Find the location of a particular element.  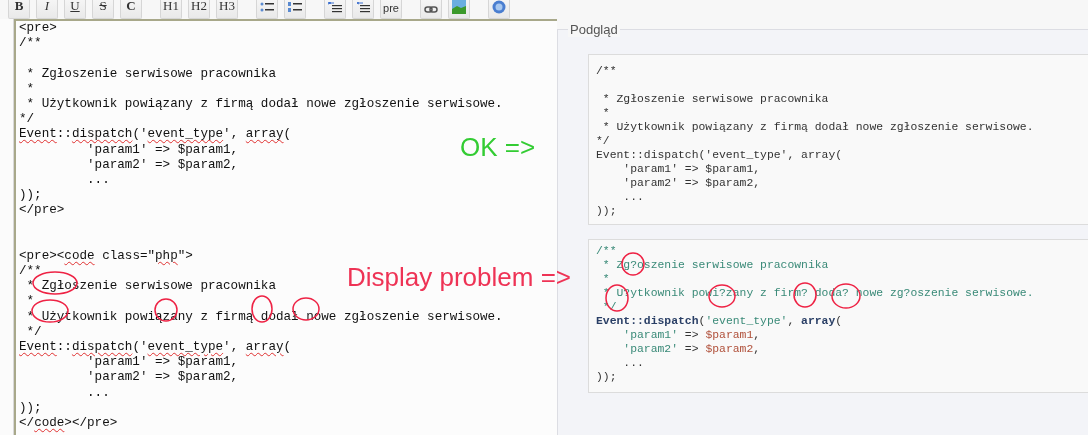

format-button: I is located at coordinates (47, 9).